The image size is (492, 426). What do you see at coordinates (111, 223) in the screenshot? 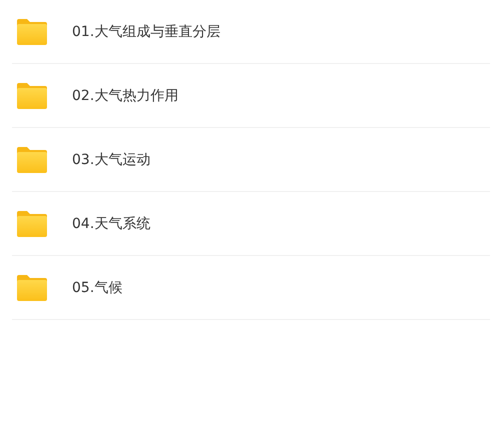
I see `folder-name: 04.天气系统` at bounding box center [111, 223].